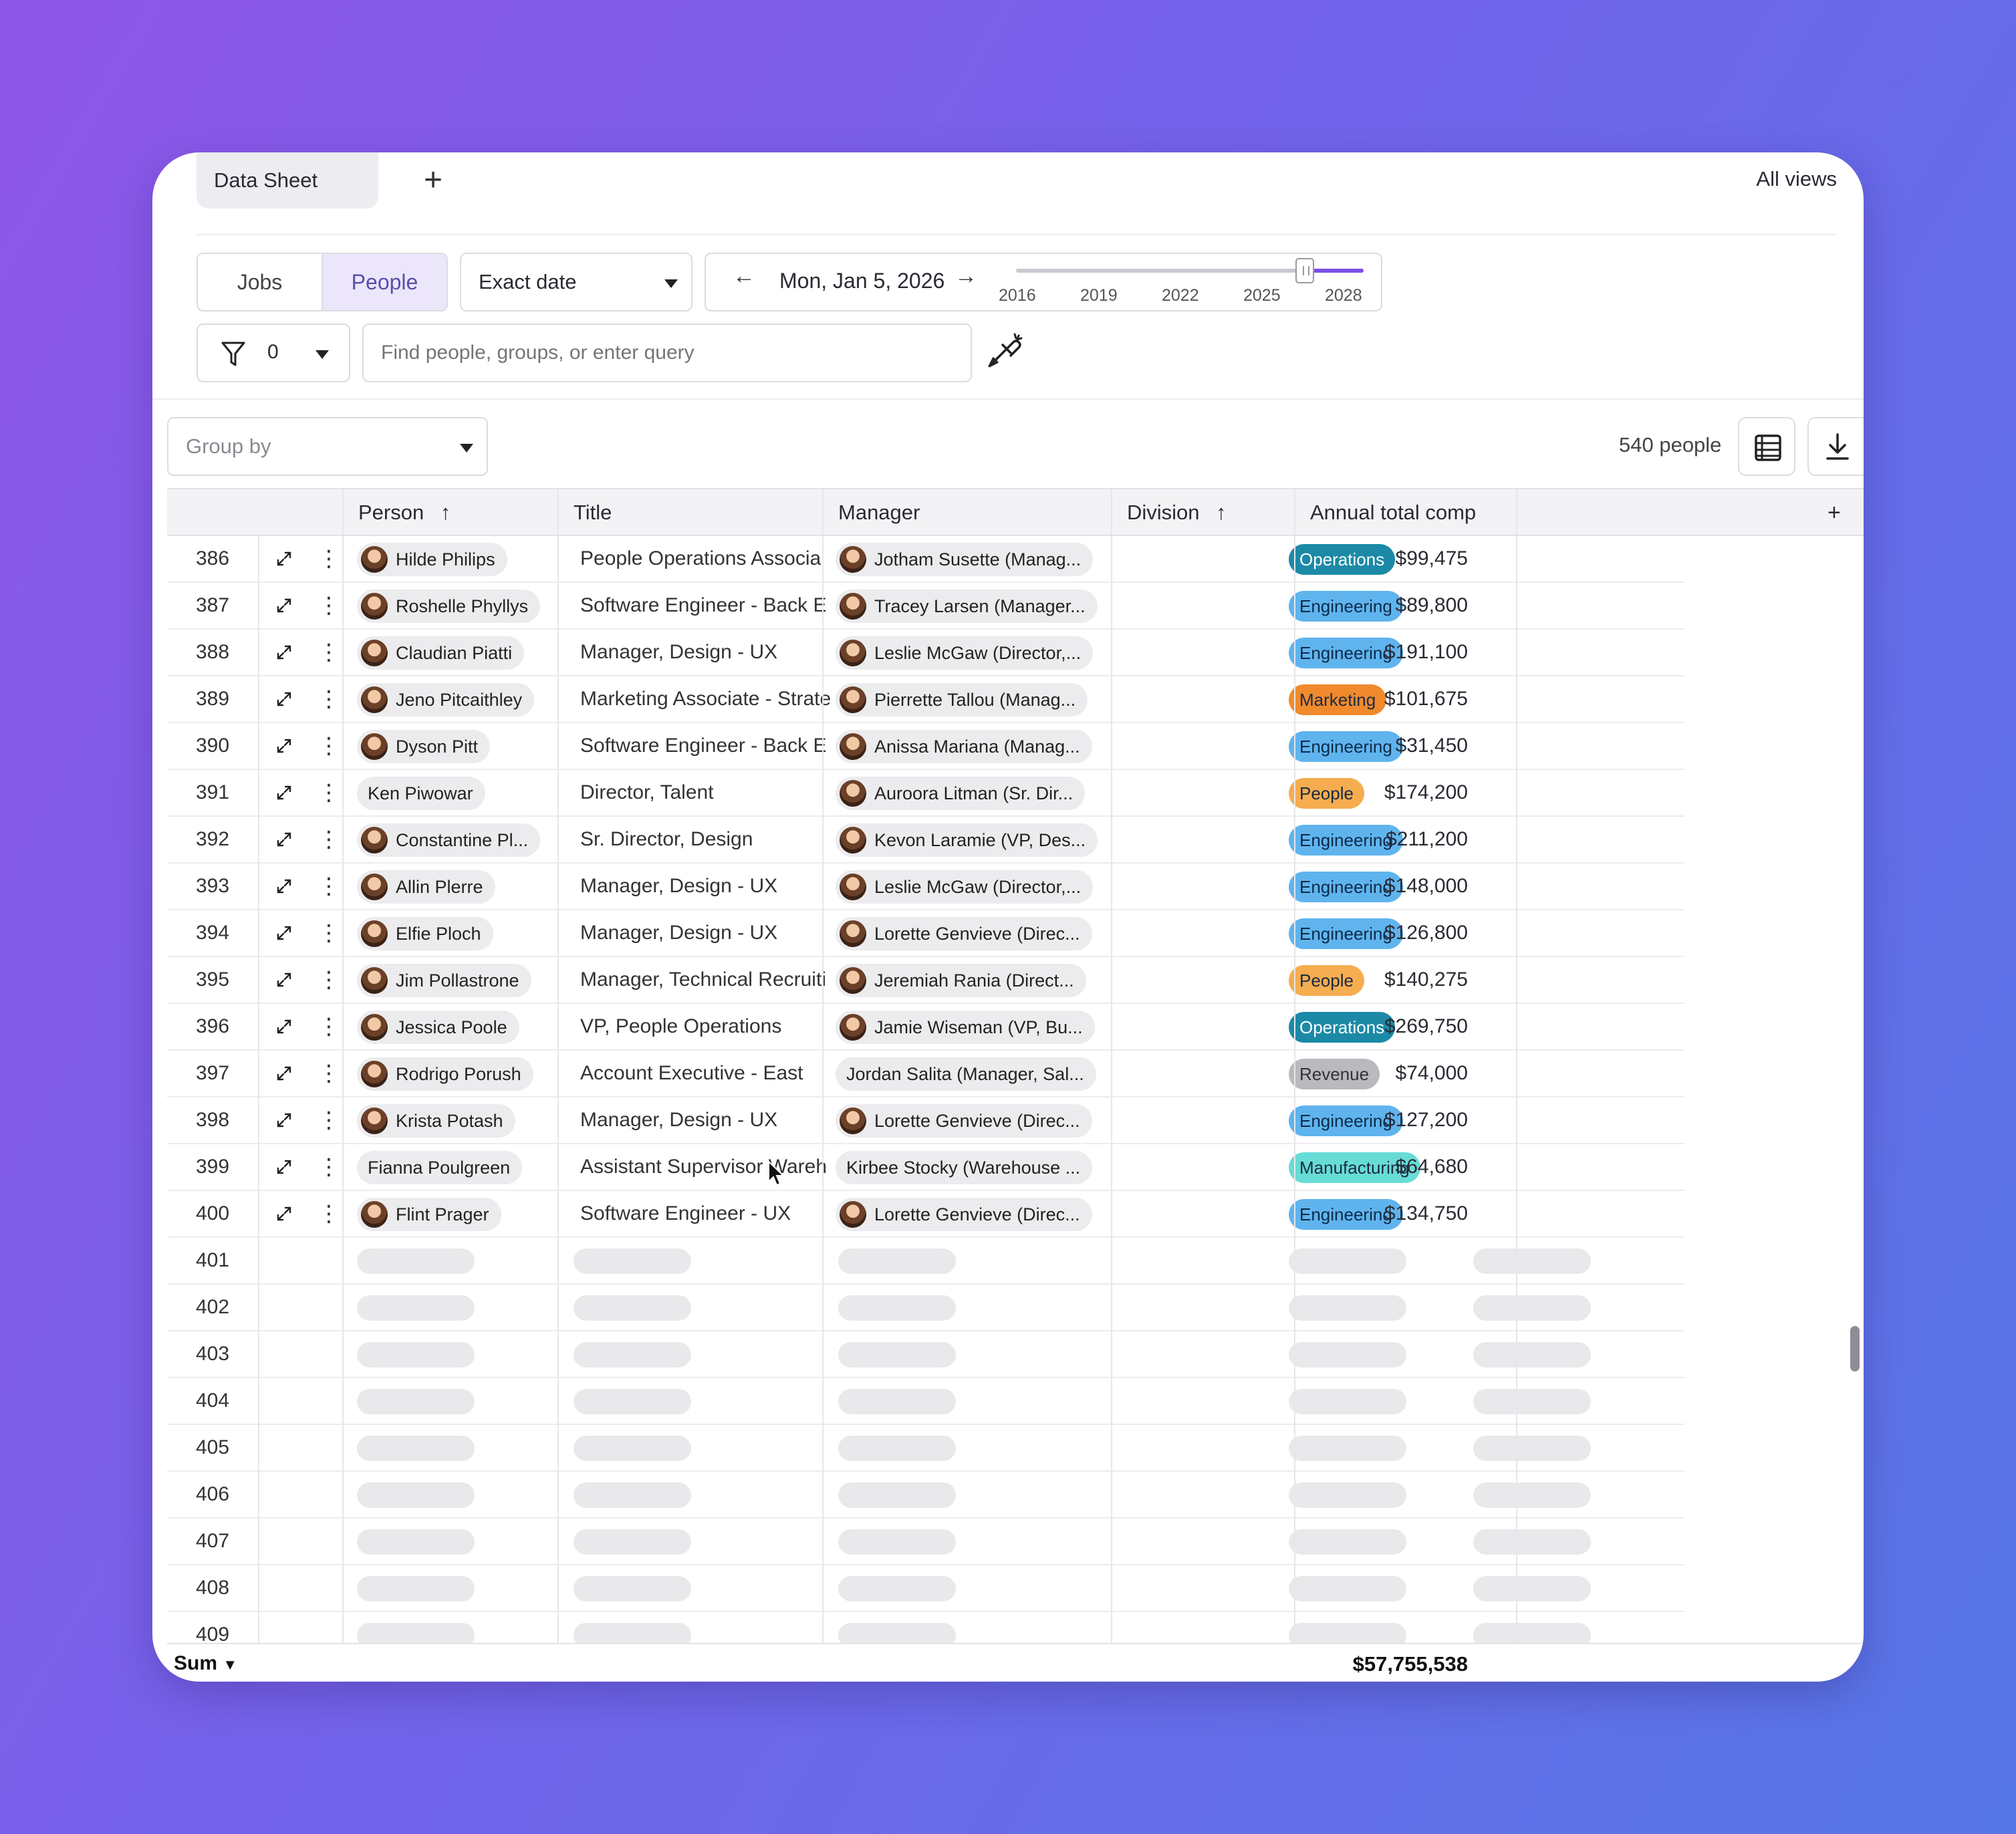 The width and height of the screenshot is (2016, 1834). Describe the element at coordinates (444, 981) in the screenshot. I see `person-chip: Jim Pollastrone` at that location.